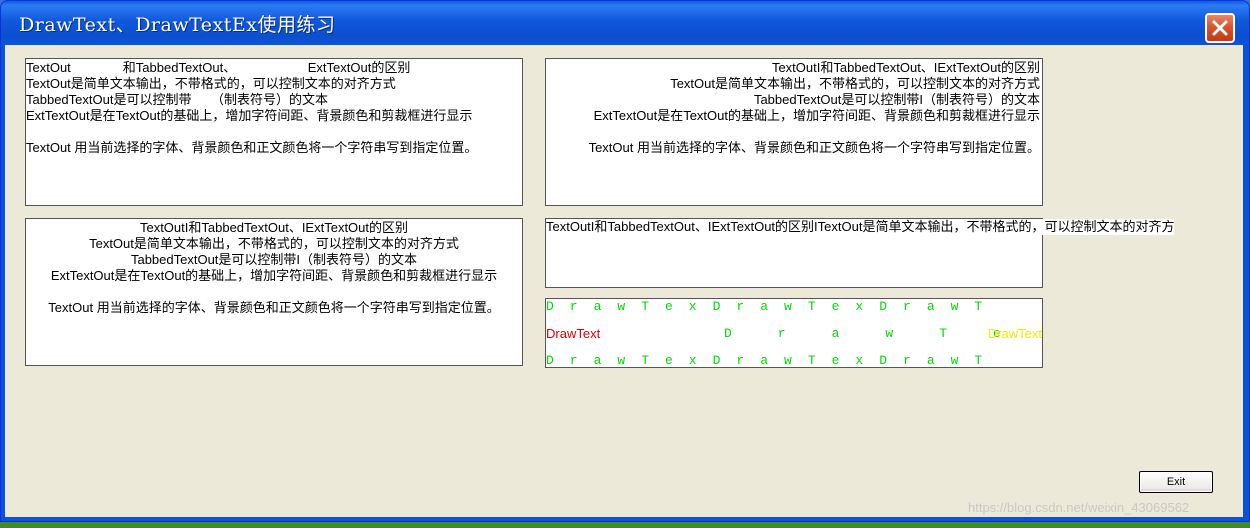 The height and width of the screenshot is (528, 1250). I want to click on panel2-line: TextOut 用当前选择的字体、背景颜色和正文颜色将一个字符串写到指定位置。, so click(814, 147).